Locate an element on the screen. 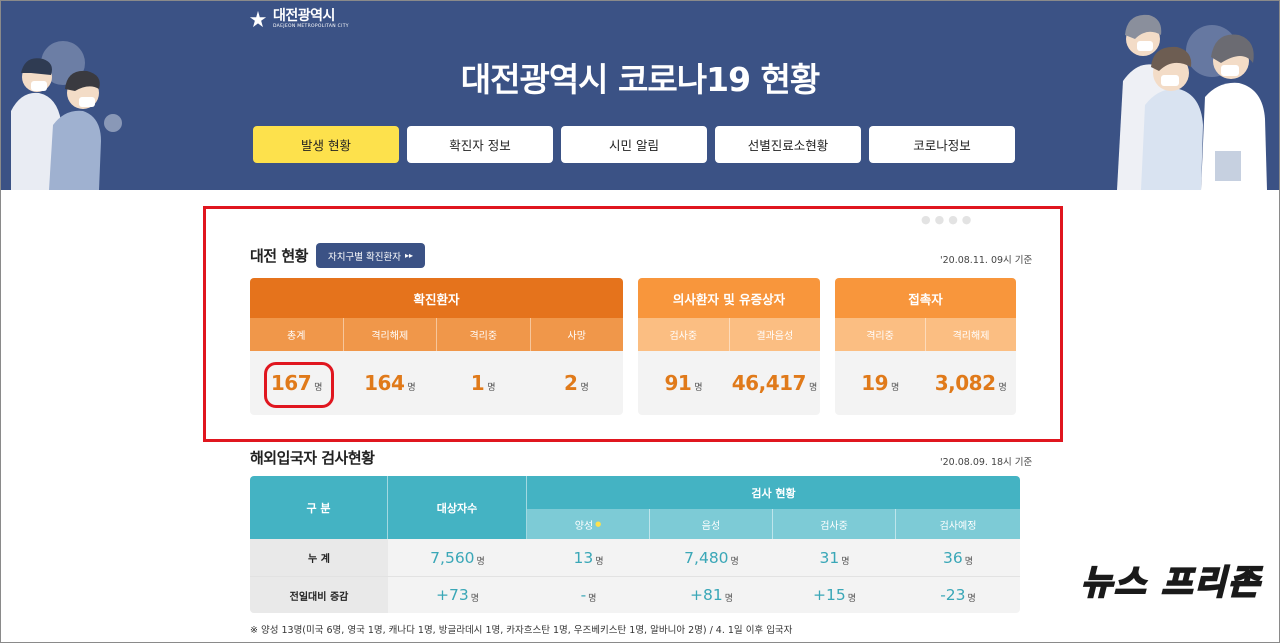  overseas-section-title: 해외입국자 검사현황 is located at coordinates (312, 458).